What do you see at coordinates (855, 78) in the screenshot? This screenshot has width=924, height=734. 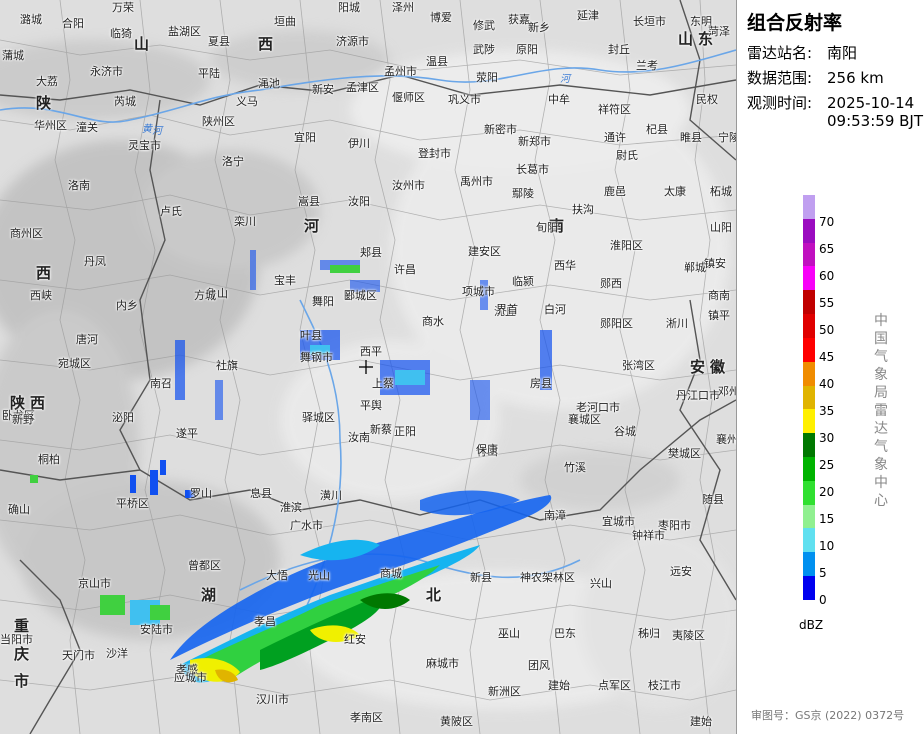 I see `range-value: 256 km` at bounding box center [855, 78].